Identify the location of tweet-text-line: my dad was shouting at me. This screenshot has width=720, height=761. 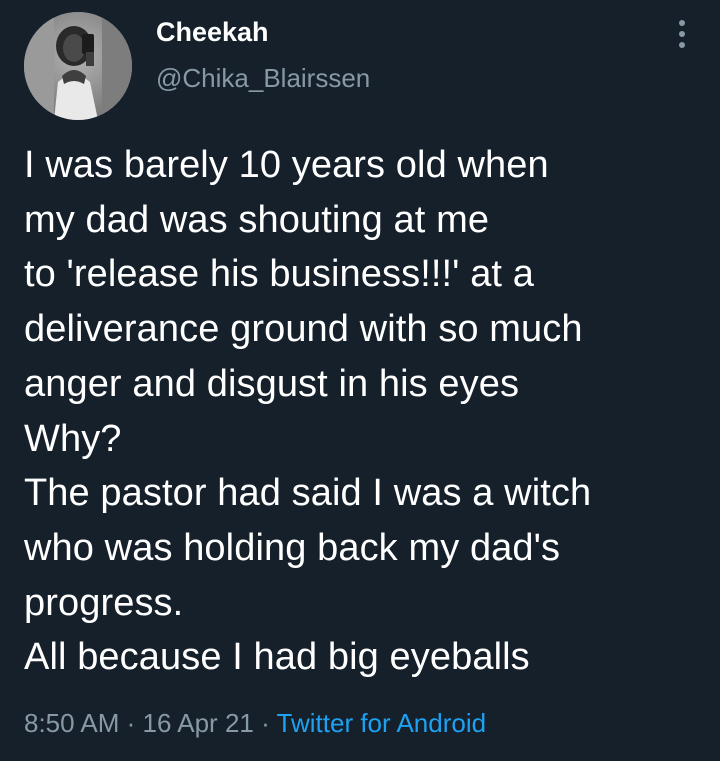
(257, 219).